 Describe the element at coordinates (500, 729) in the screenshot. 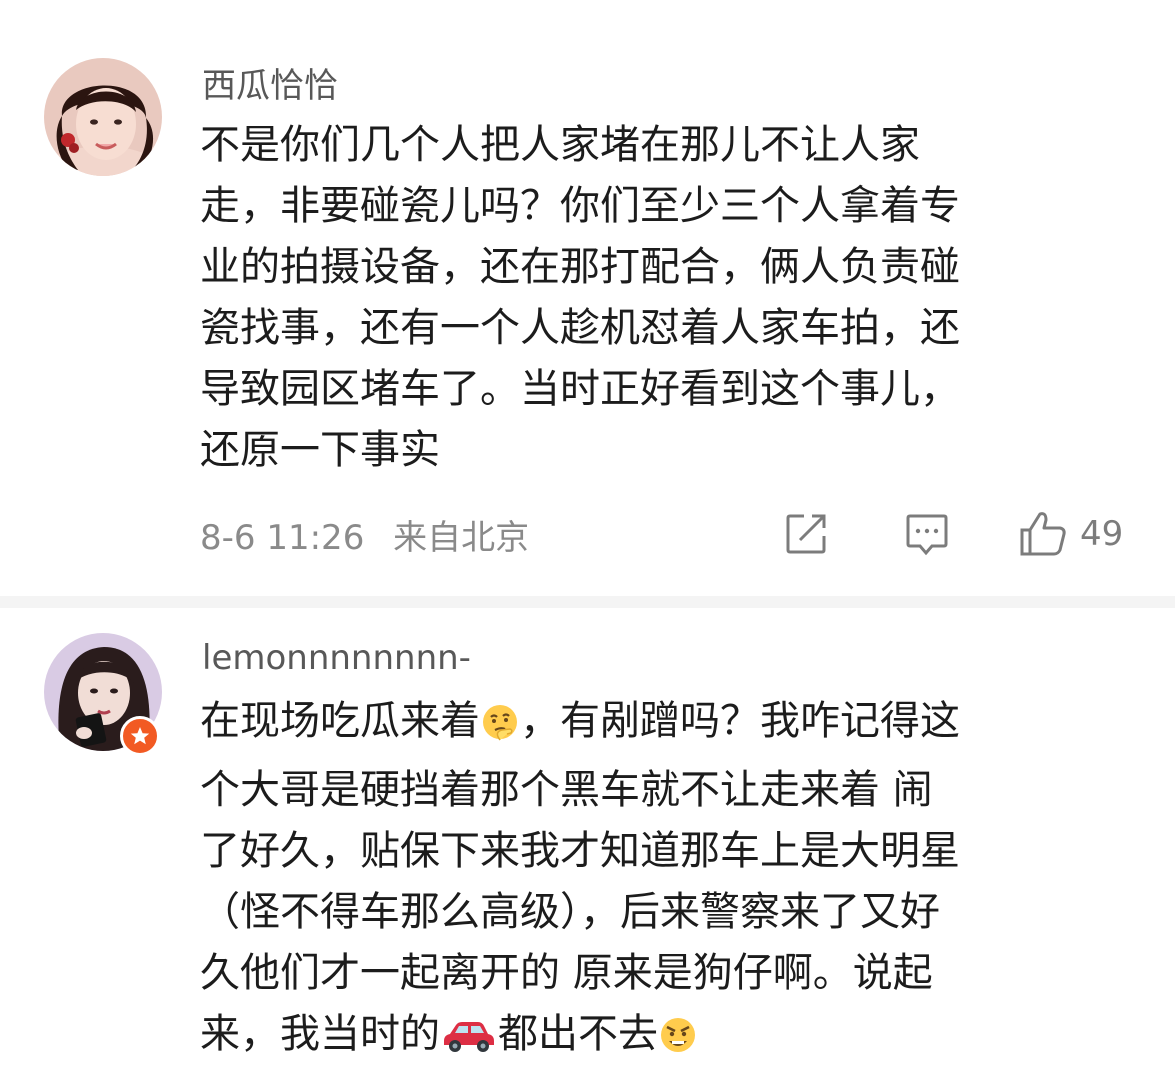

I see `thinking-face-emoji` at that location.